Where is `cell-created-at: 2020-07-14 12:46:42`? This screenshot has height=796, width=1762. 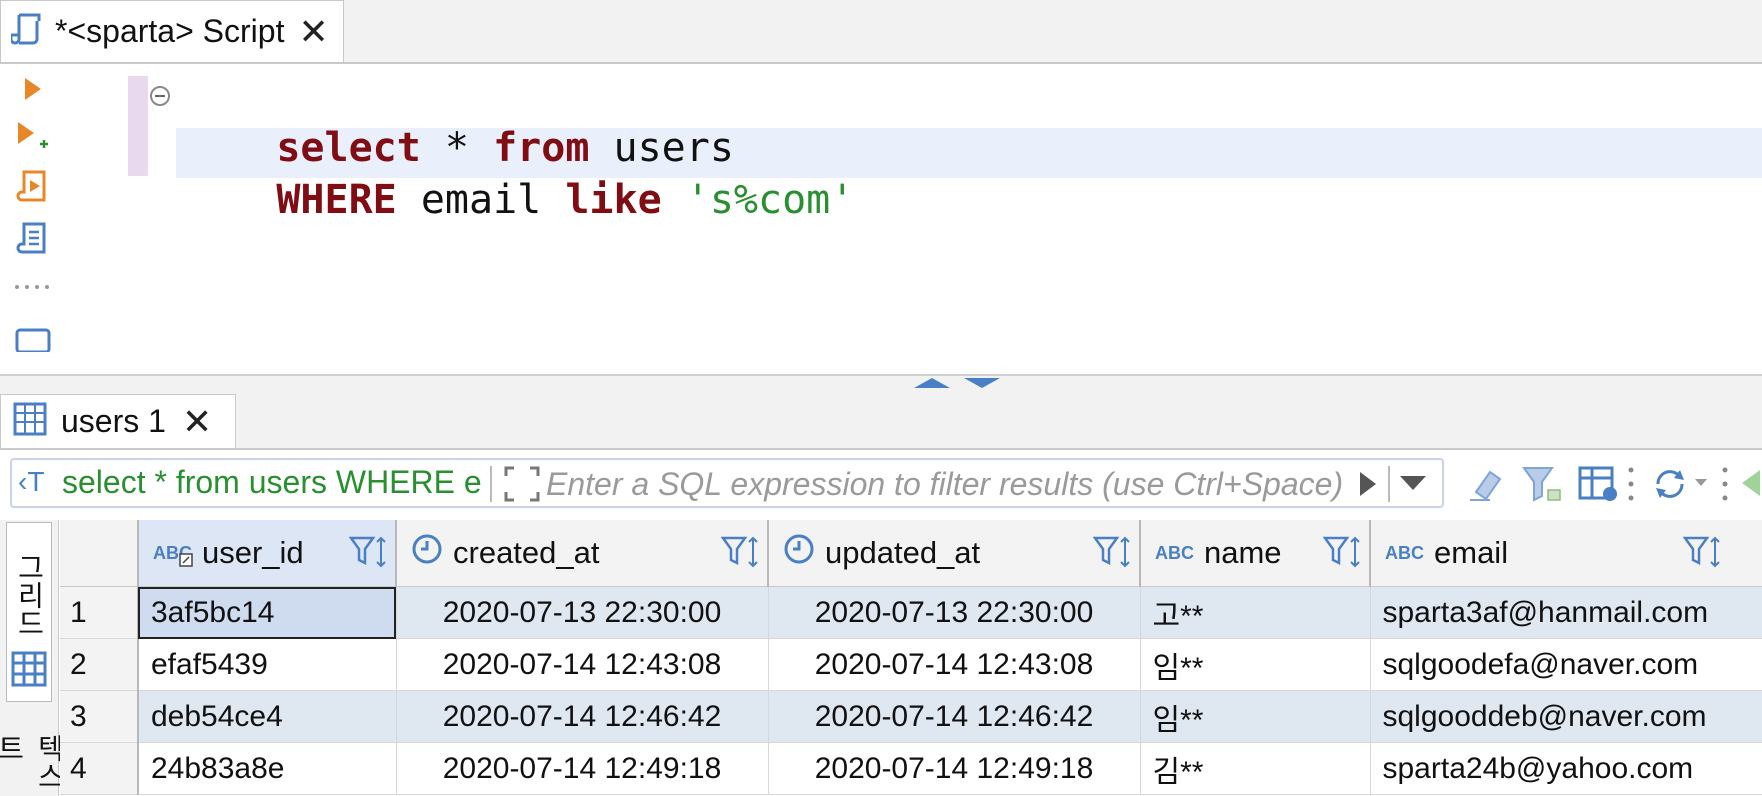
cell-created-at: 2020-07-14 12:46:42 is located at coordinates (582, 716).